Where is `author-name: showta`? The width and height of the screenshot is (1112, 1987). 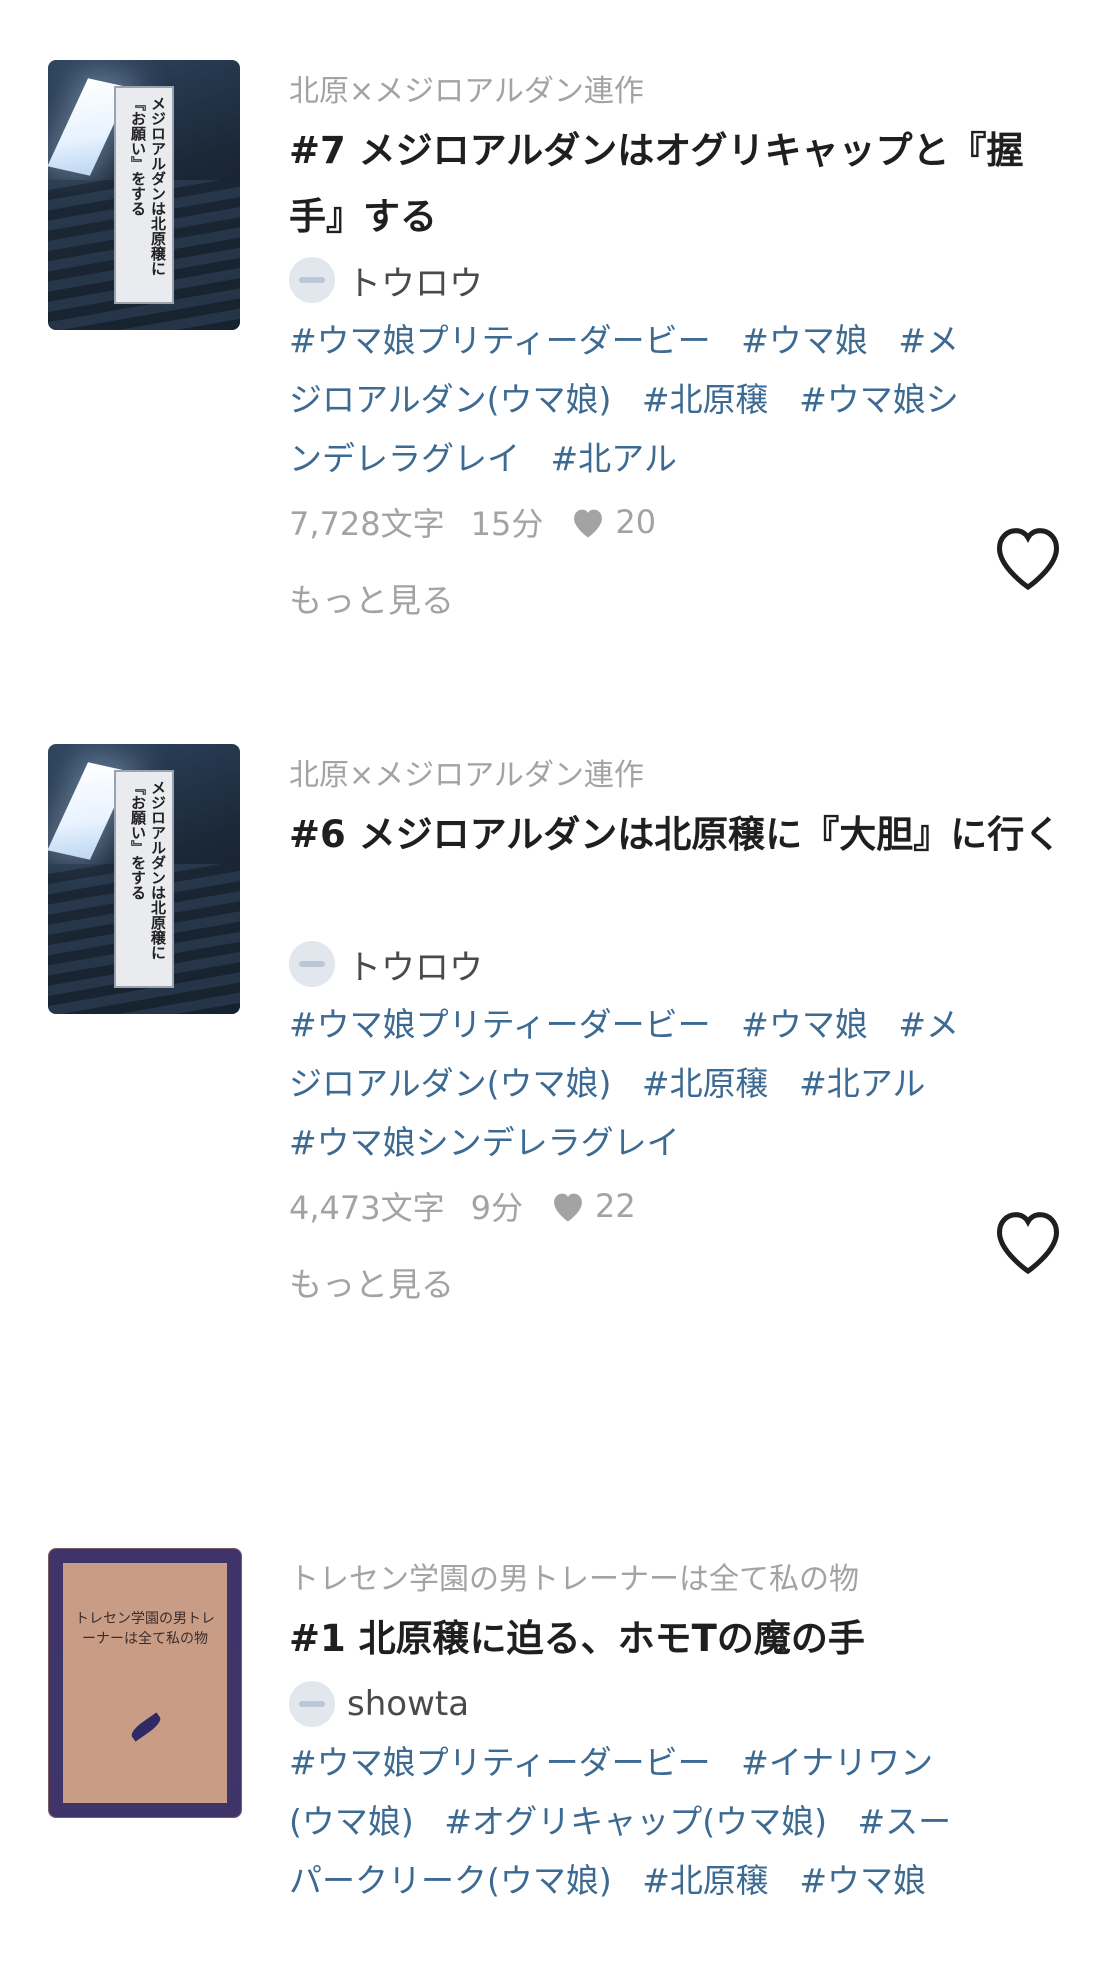 author-name: showta is located at coordinates (408, 1704).